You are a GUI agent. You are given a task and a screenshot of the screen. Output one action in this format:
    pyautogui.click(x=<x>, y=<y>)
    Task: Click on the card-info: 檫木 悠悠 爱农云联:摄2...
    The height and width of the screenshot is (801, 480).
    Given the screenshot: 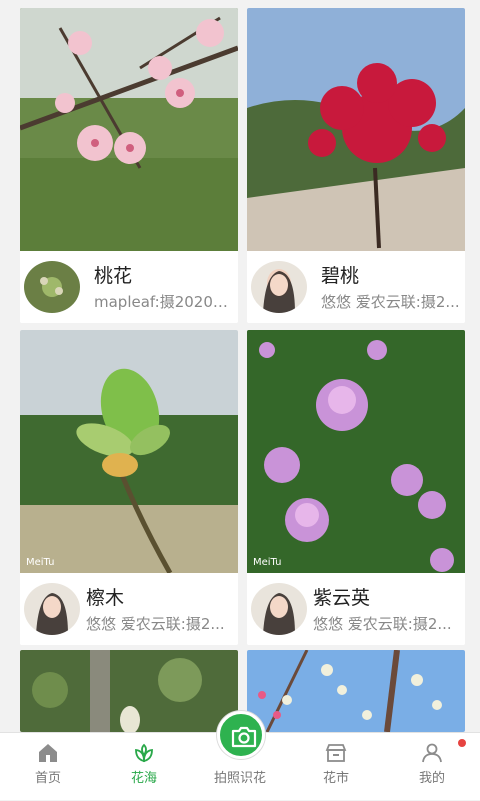 What is the action you would take?
    pyautogui.click(x=129, y=609)
    